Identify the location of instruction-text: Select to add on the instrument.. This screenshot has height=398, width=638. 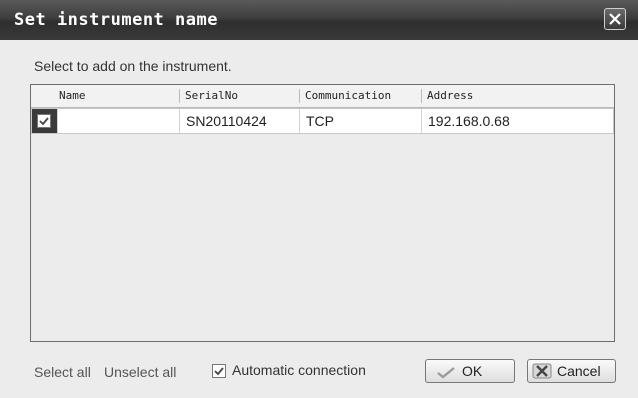
(133, 66).